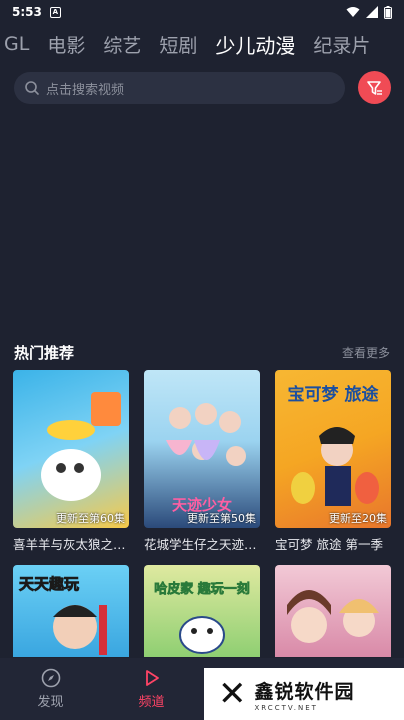 The height and width of the screenshot is (720, 404). What do you see at coordinates (353, 12) in the screenshot?
I see `wifi-icon` at bounding box center [353, 12].